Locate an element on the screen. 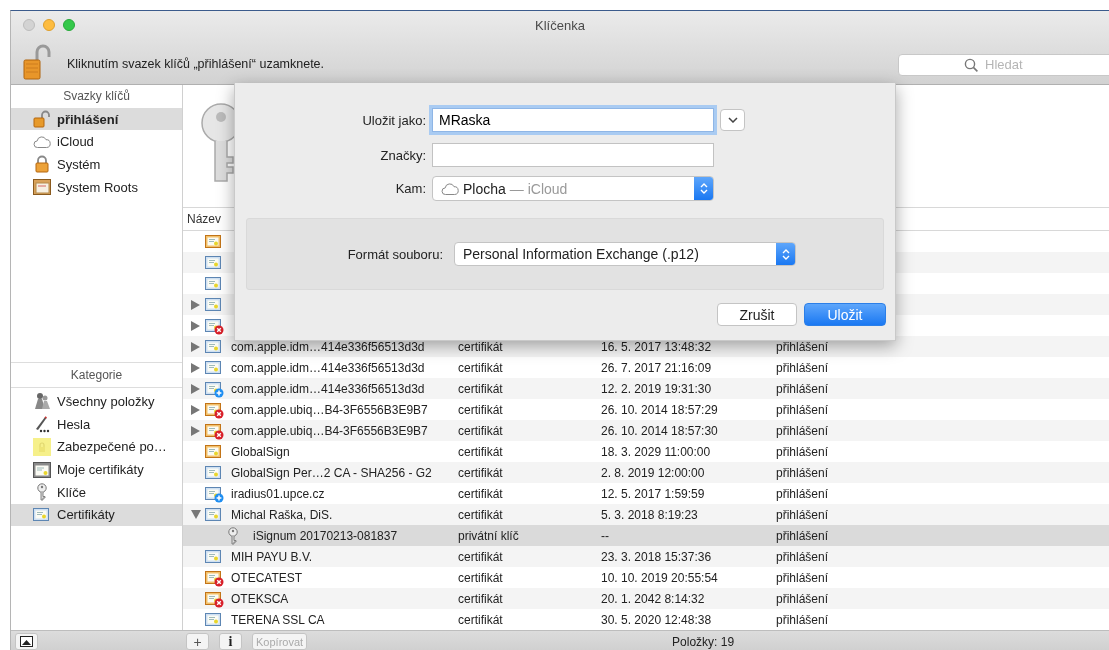 Image resolution: width=1109 pixels, height=650 pixels. item-name: iSignum 20170213-081837 is located at coordinates (325, 535).